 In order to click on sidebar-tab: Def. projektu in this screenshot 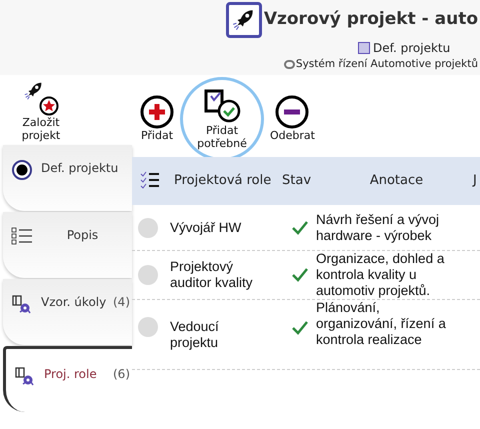, I will do `click(67, 178)`.